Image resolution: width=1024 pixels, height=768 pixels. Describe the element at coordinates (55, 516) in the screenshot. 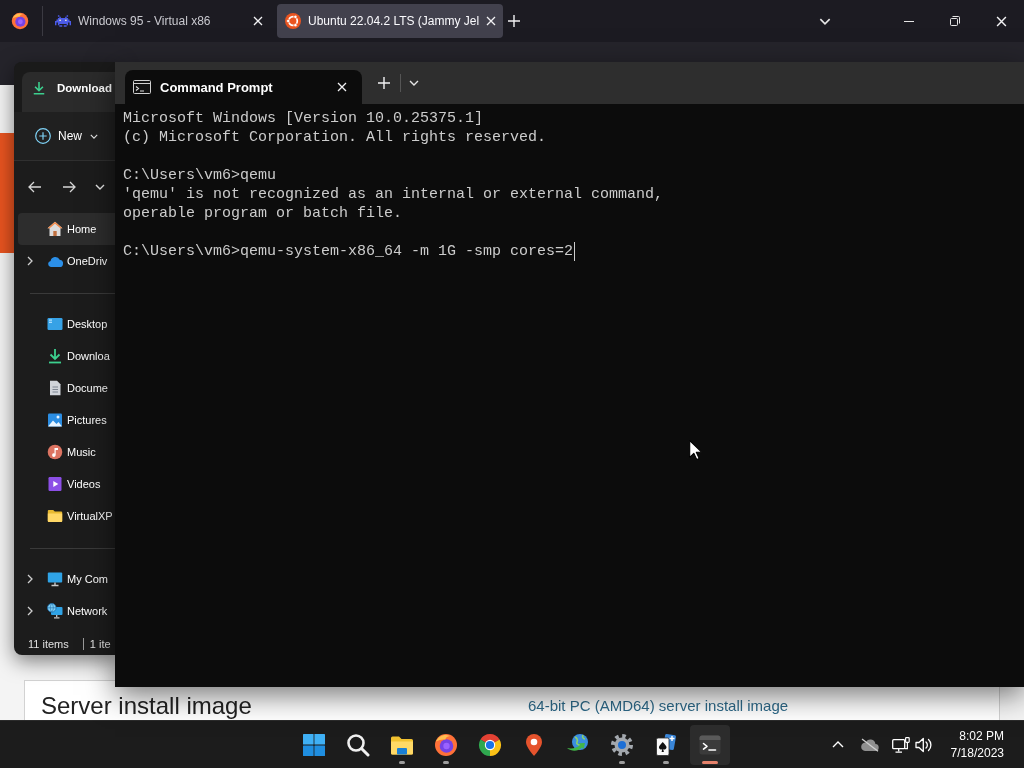

I see `folder-icon` at that location.